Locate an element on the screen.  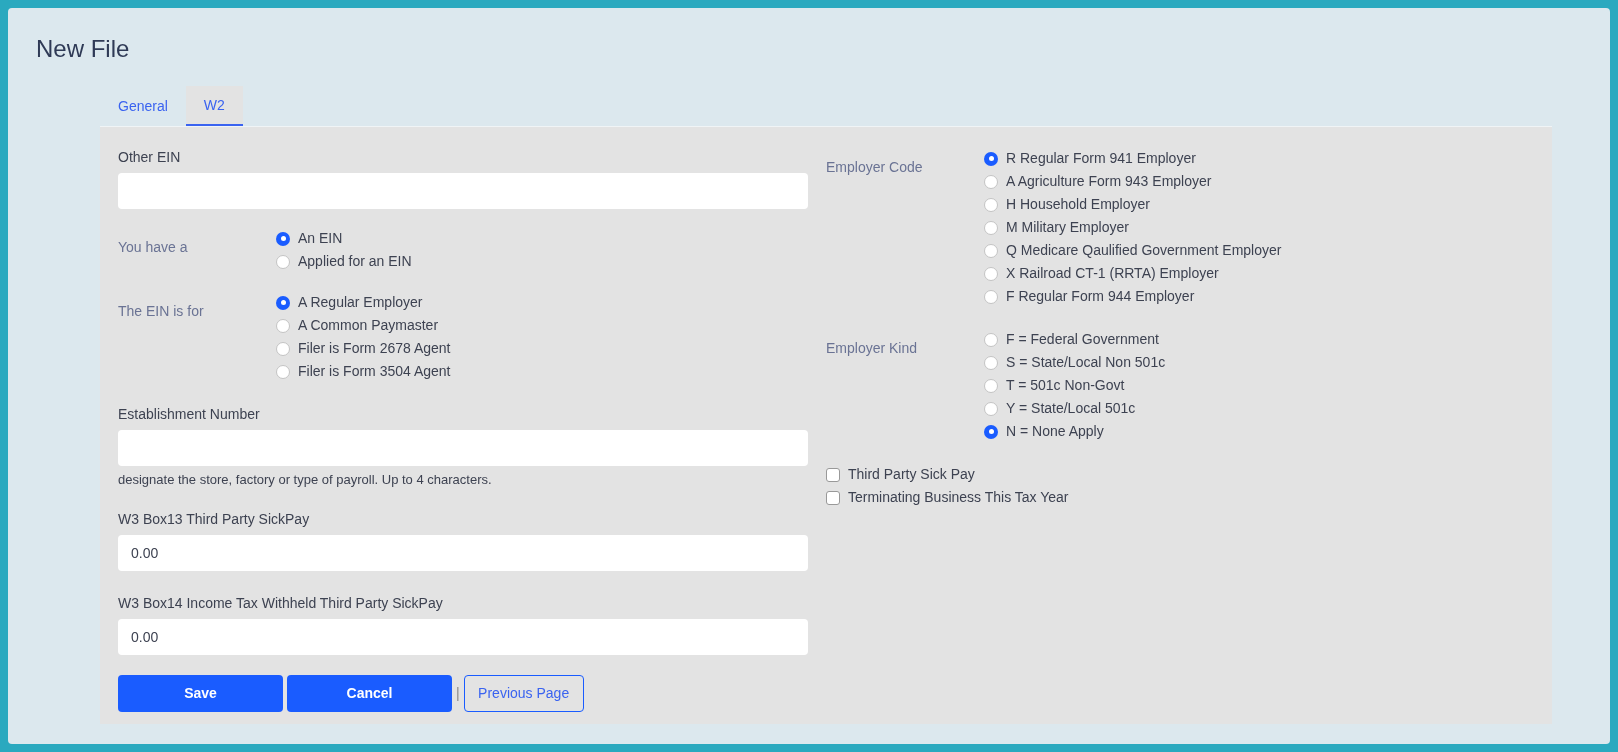
radio-option: F Regular Form 944 Employer is located at coordinates (1133, 296).